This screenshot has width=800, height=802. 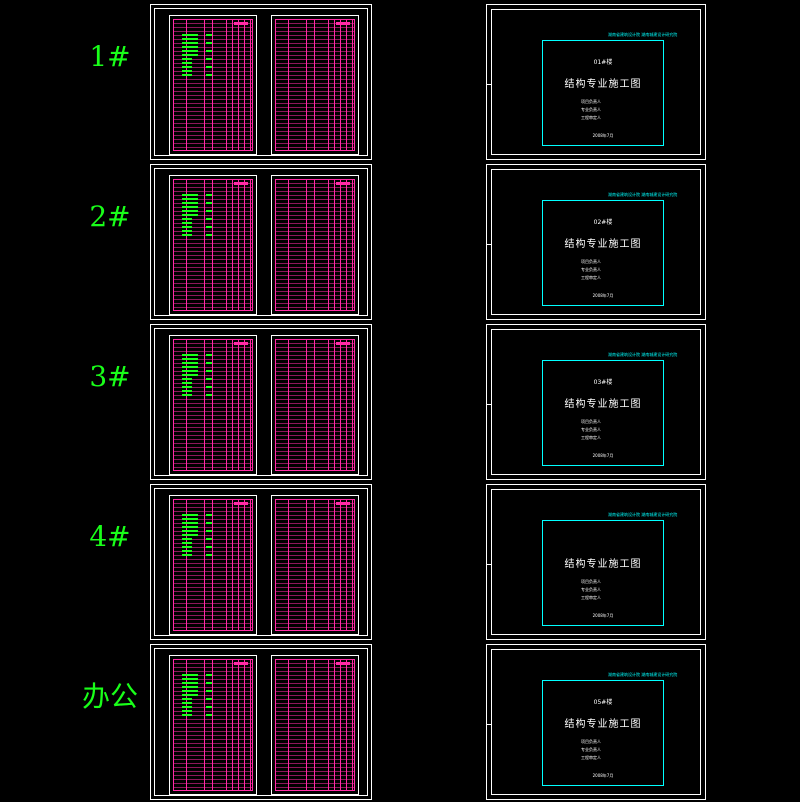 What do you see at coordinates (315, 405) in the screenshot?
I see `index-page-right` at bounding box center [315, 405].